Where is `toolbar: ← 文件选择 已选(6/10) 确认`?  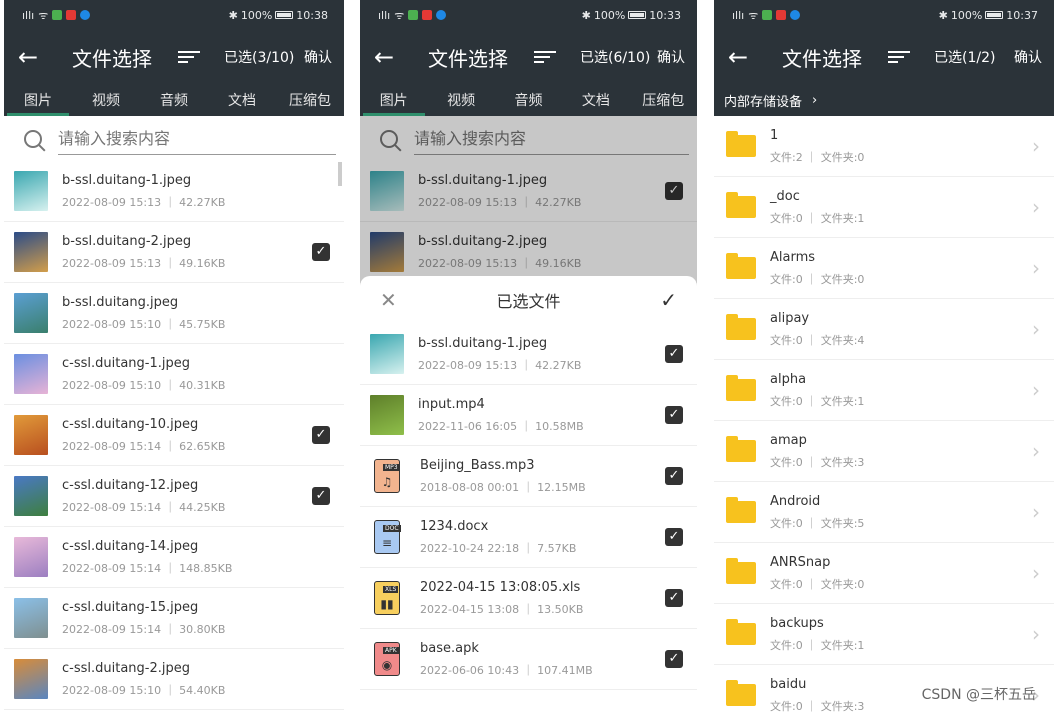
toolbar: ← 文件选择 已选(6/10) 确认 is located at coordinates (528, 57).